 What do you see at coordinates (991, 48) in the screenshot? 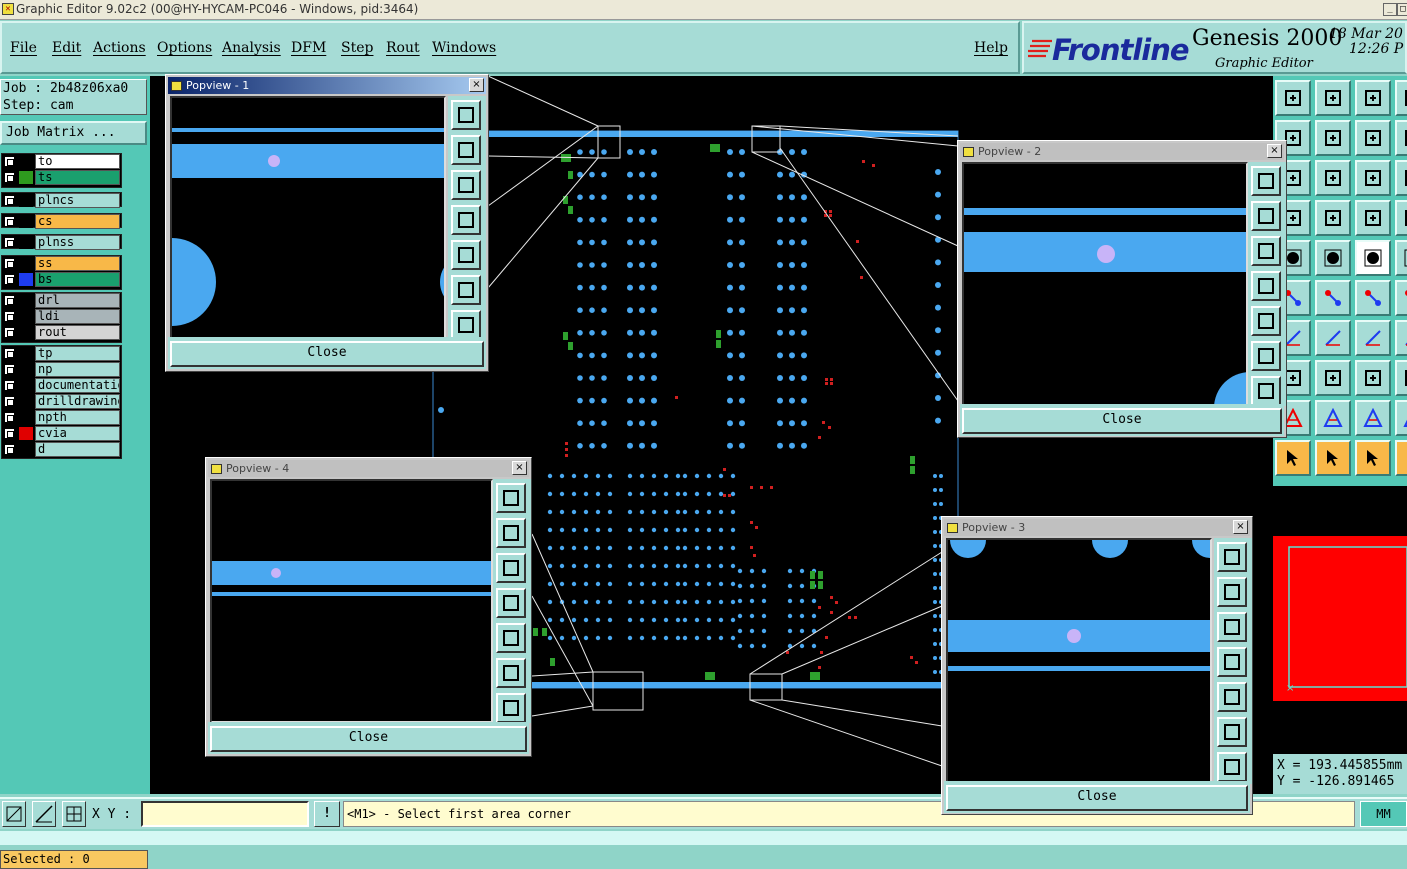
I see `menu-help: Help` at bounding box center [991, 48].